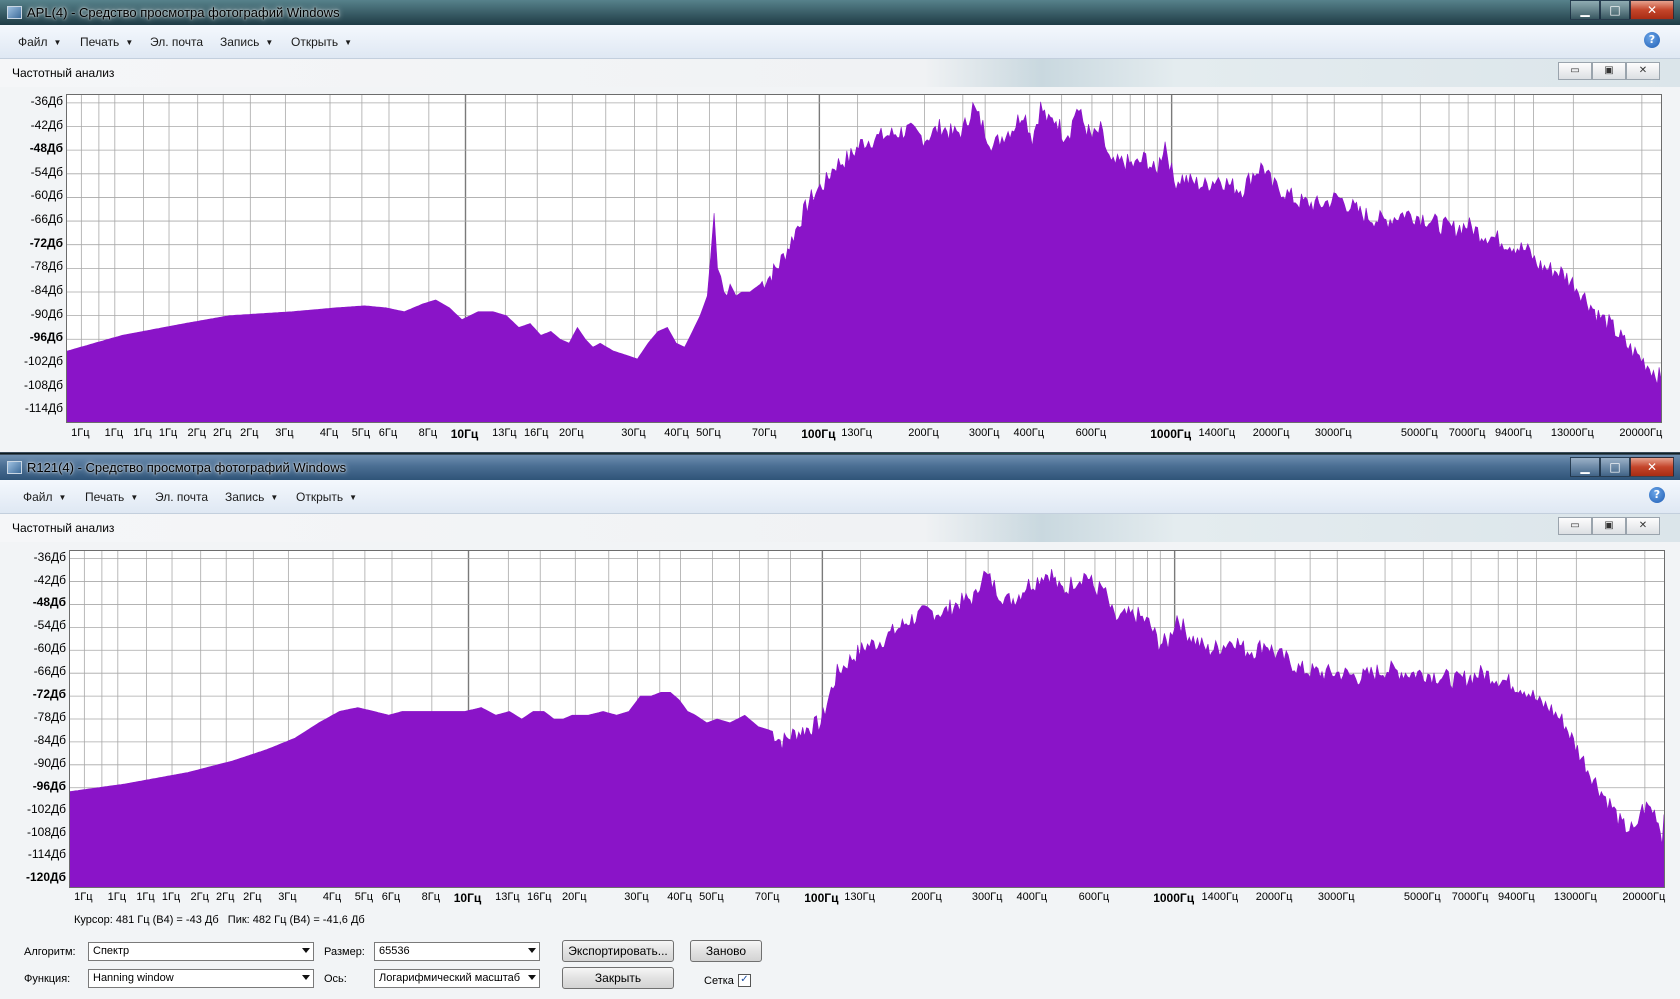  Describe the element at coordinates (926, 897) in the screenshot. I see `x-tick-label: 200Гц` at that location.